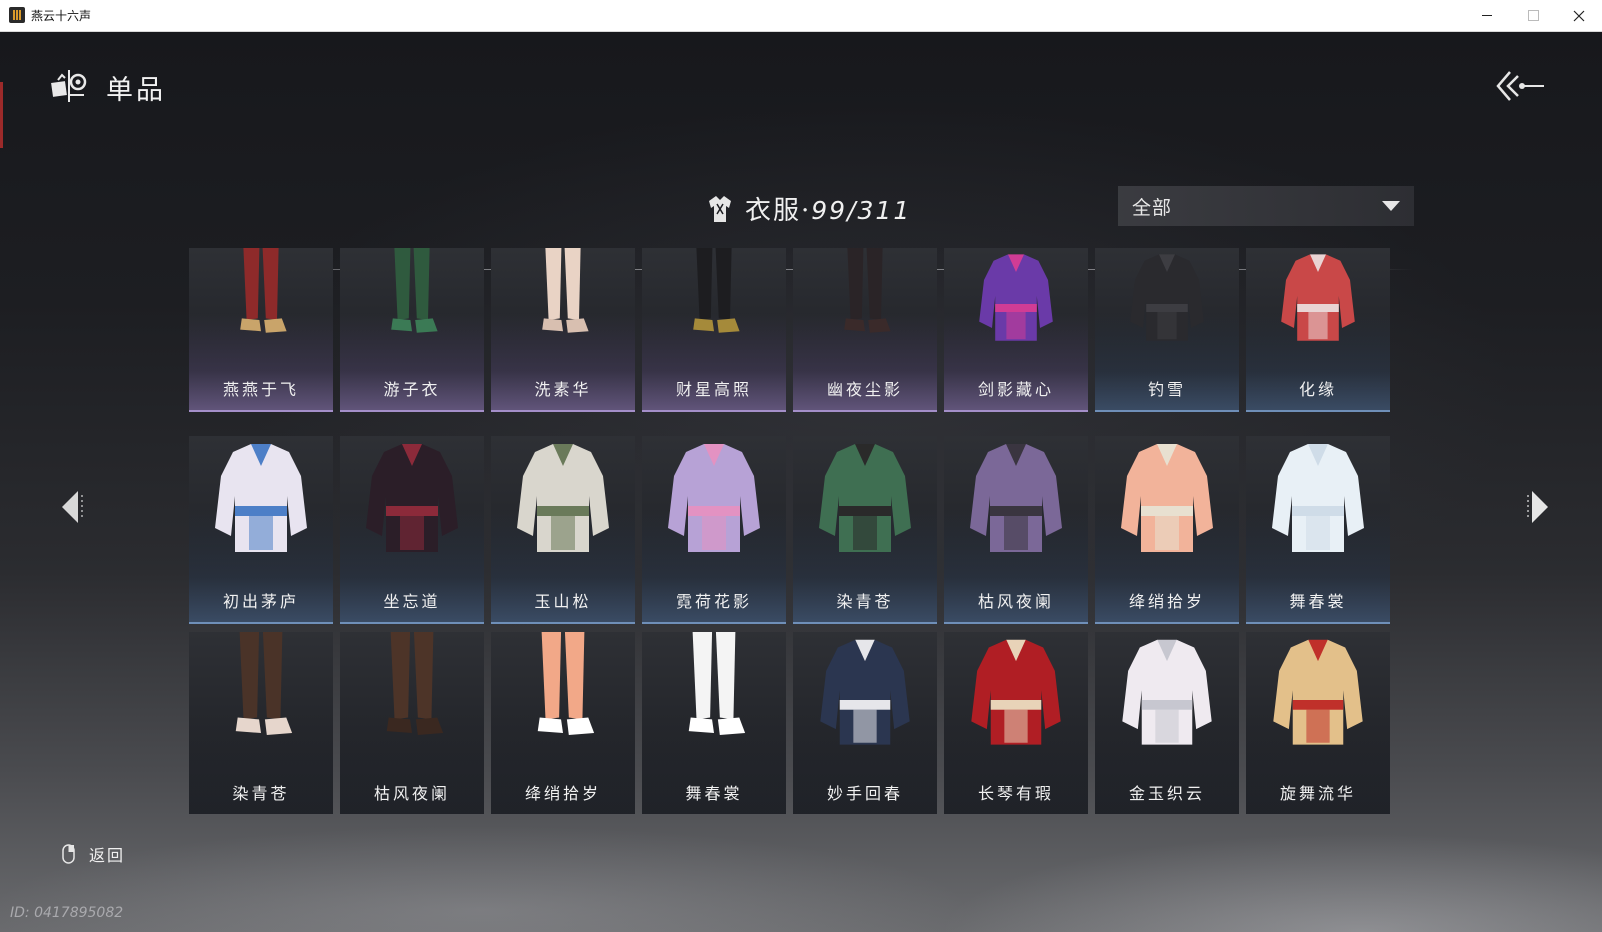  Describe the element at coordinates (412, 601) in the screenshot. I see `outfit-name: 坐忘道` at that location.